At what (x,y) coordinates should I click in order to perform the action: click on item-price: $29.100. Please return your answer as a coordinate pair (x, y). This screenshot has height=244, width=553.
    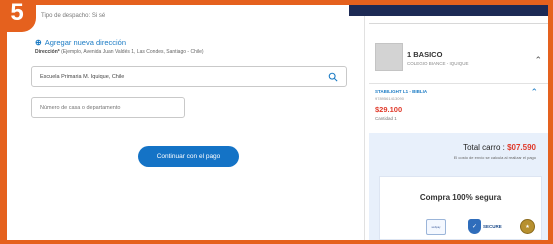
    Looking at the image, I should click on (389, 109).